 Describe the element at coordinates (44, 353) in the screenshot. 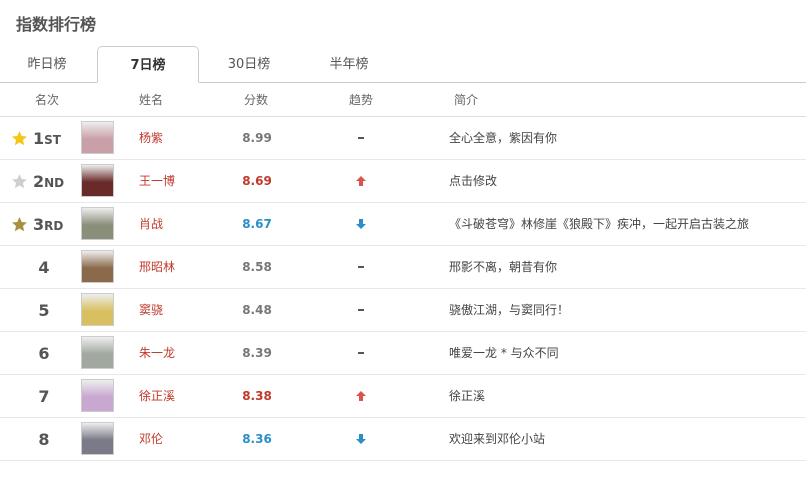

I see `rank-number: 6` at that location.